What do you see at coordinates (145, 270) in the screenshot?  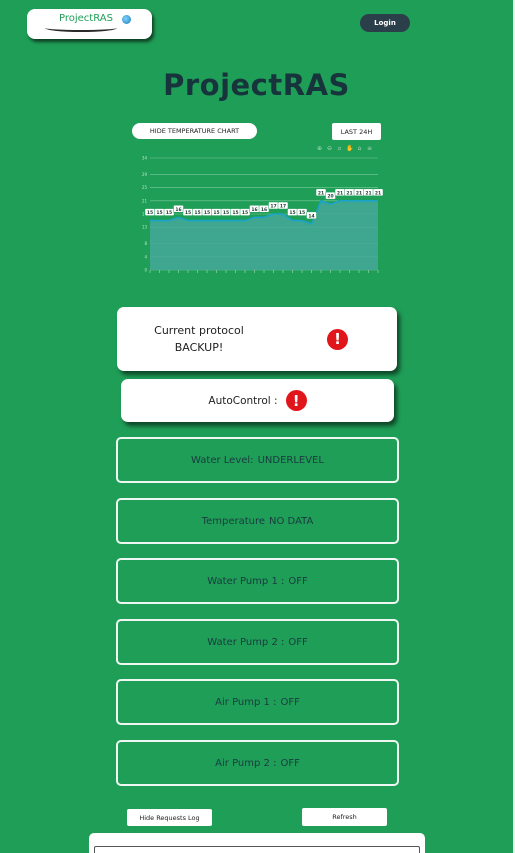 I see `y-tick-label: 0` at bounding box center [145, 270].